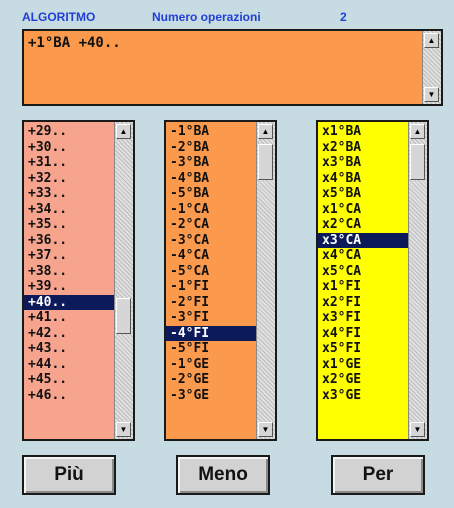  I want to click on algorithm-text: +1°BA +40.., so click(74, 43).